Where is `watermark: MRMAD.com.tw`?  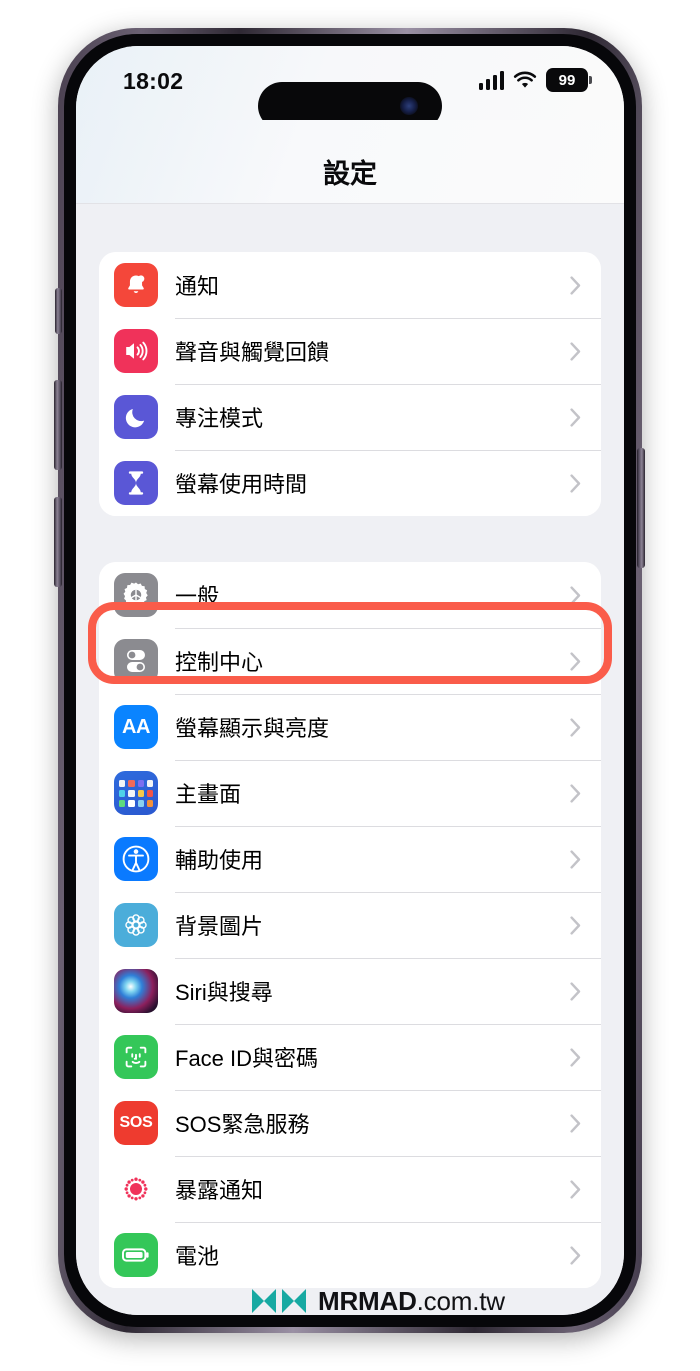 watermark: MRMAD.com.tw is located at coordinates (377, 1299).